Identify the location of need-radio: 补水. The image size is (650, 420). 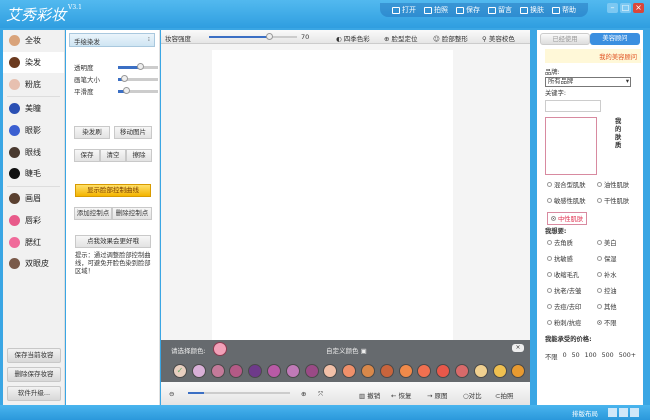
(607, 274).